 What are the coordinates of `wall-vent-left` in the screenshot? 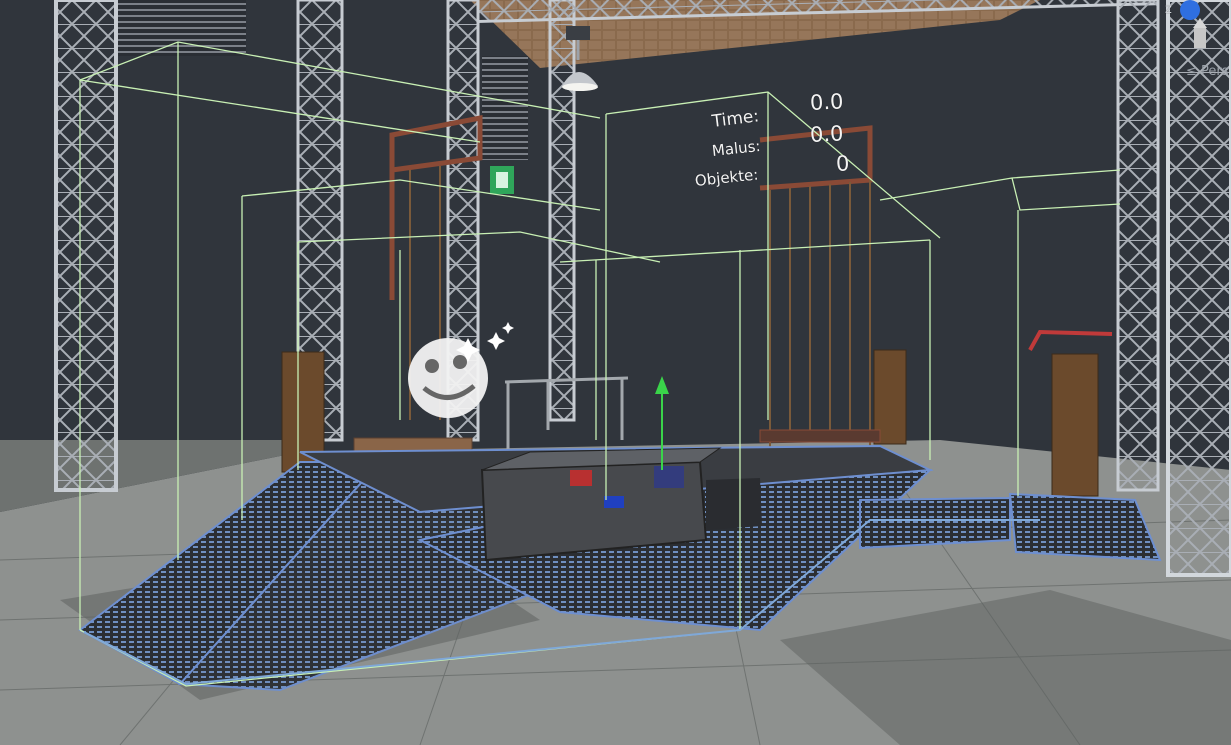 It's located at (182, 28).